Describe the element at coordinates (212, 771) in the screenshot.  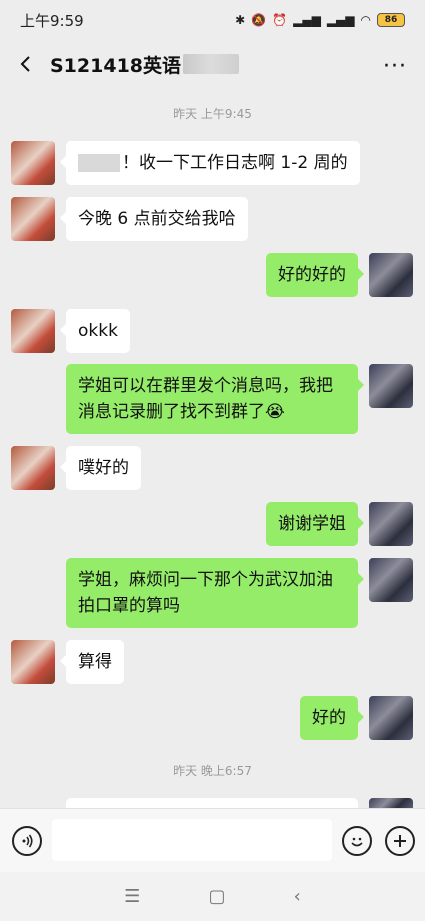
I see `timestamp: 昨天 晚上6:57` at that location.